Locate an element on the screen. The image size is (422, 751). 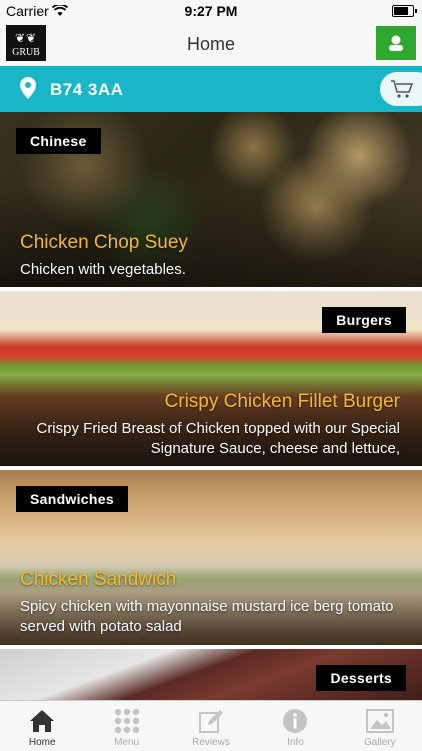
clock: 9:27 PM is located at coordinates (211, 11).